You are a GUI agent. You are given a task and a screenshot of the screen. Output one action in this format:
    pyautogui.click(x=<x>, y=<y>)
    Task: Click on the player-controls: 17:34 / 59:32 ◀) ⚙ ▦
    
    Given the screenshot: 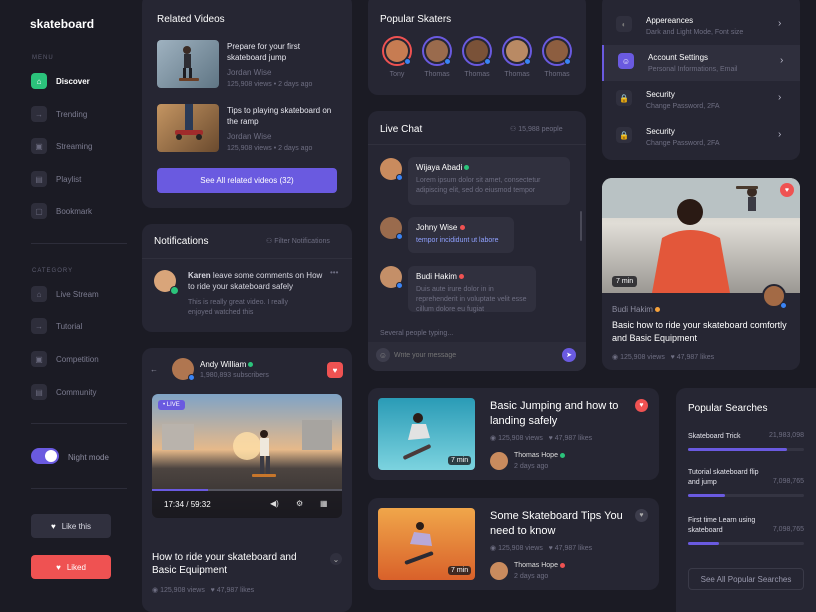 What is the action you would take?
    pyautogui.click(x=247, y=503)
    